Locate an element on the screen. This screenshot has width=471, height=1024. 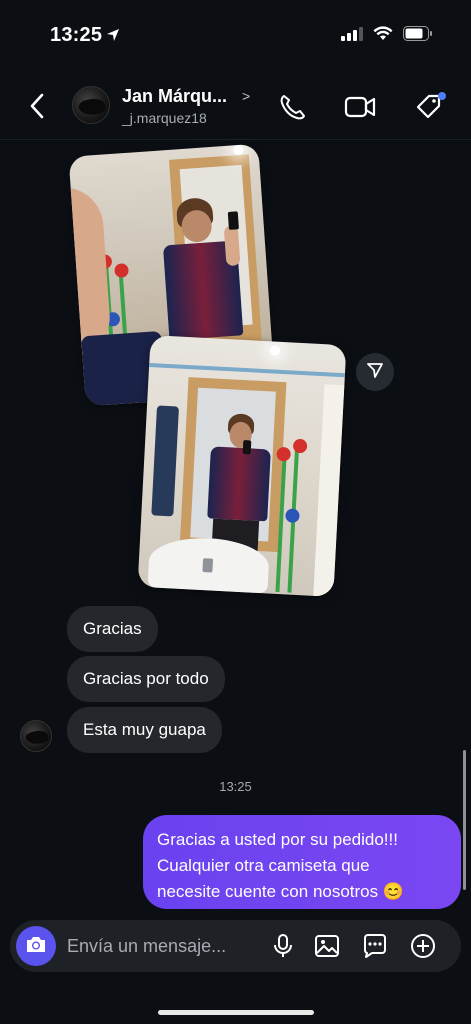
incoming-message: Gracias por todo is located at coordinates (146, 679).